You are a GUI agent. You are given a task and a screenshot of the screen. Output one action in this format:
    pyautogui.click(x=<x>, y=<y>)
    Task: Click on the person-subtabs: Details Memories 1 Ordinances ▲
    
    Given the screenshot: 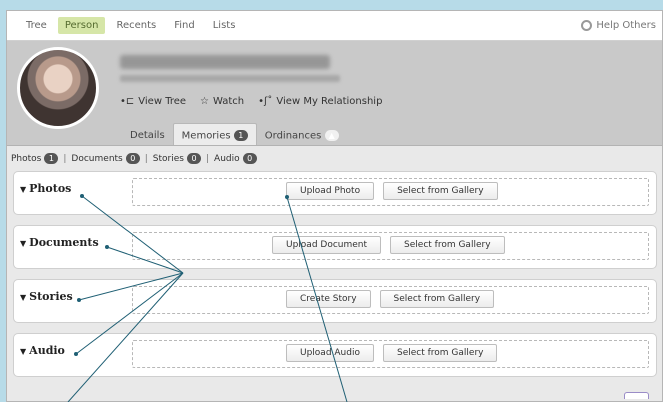 What is the action you would take?
    pyautogui.click(x=234, y=134)
    